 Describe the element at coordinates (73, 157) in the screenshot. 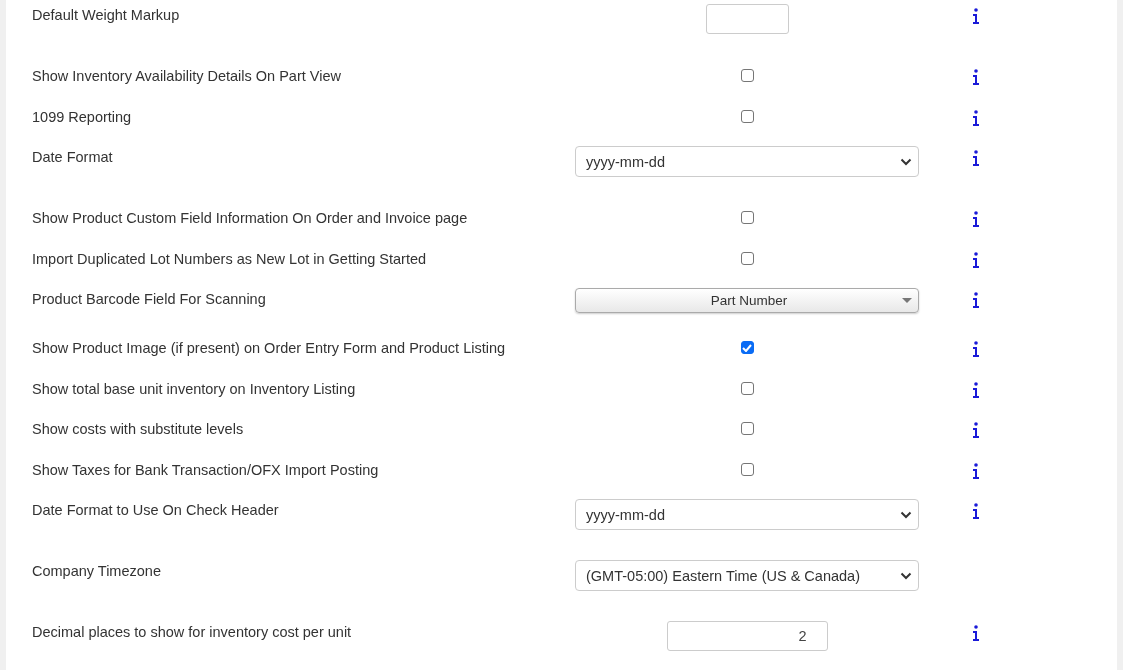

I see `setting-label: Date Format` at that location.